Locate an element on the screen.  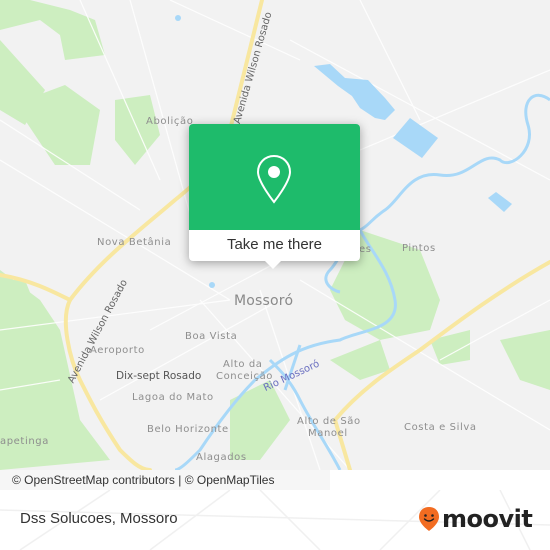
neighborhood-label-aeroporto: Aeroporto is located at coordinates (117, 350).